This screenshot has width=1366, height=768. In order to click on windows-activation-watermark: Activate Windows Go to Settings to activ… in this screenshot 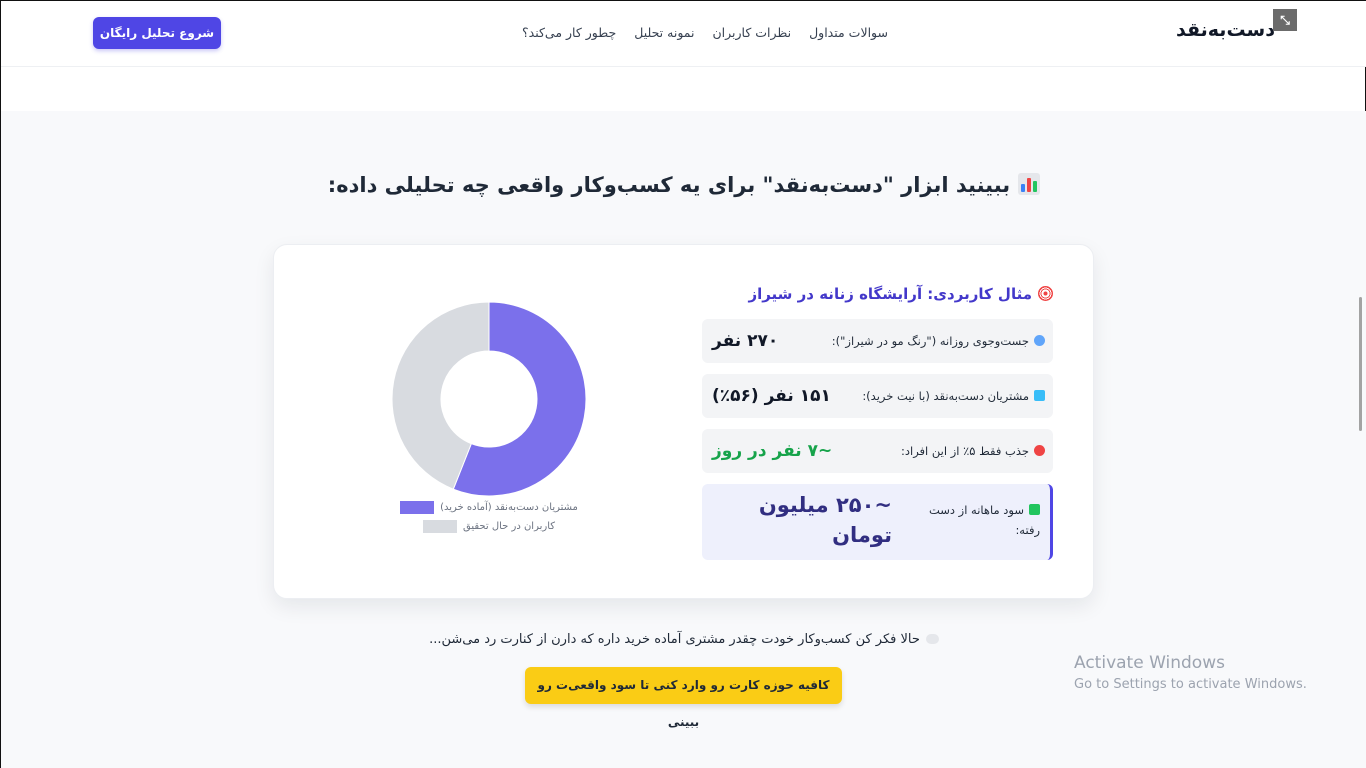, I will do `click(1190, 672)`.